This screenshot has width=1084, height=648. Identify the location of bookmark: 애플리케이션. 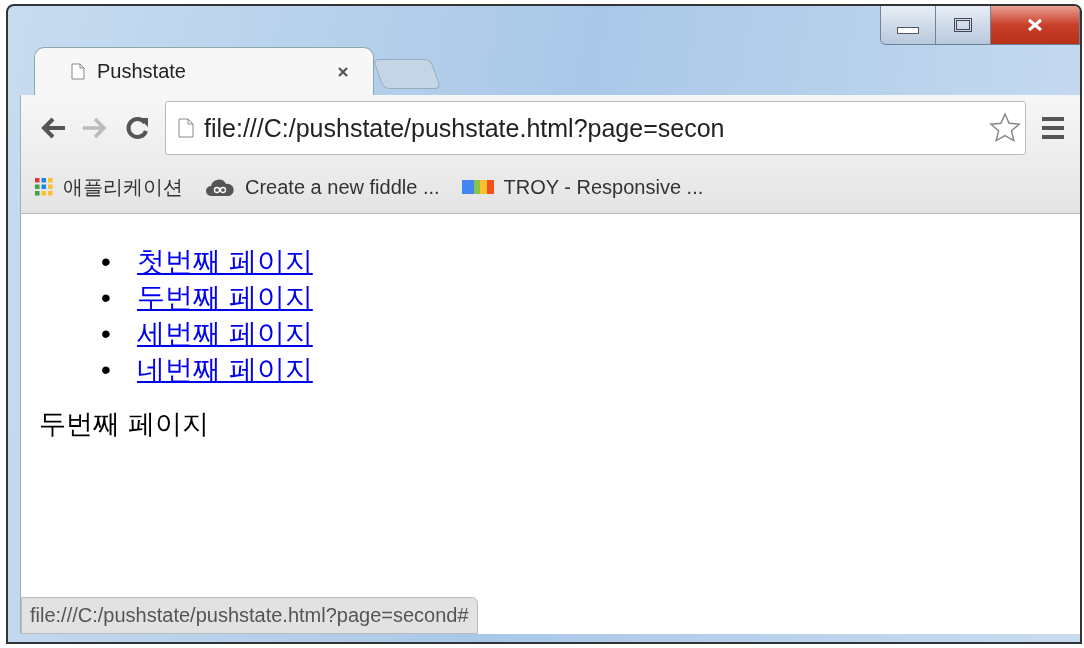
(109, 187).